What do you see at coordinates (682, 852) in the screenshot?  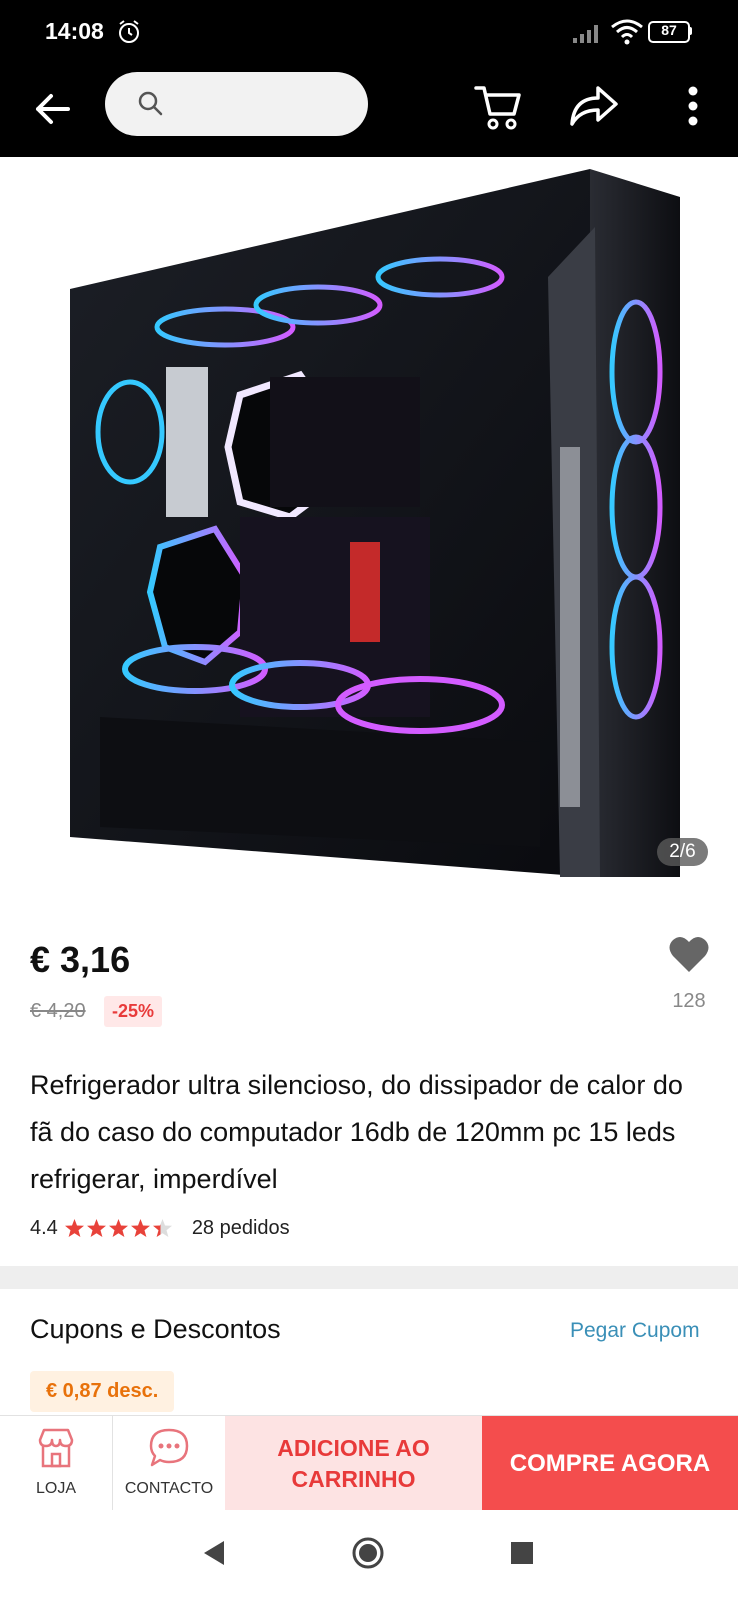 I see `image-counter: 2/6` at bounding box center [682, 852].